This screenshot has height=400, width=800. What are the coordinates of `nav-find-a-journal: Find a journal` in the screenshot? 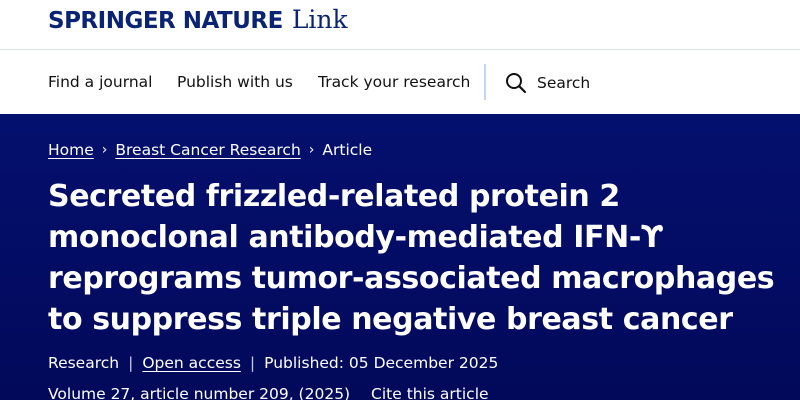 It's located at (100, 82).